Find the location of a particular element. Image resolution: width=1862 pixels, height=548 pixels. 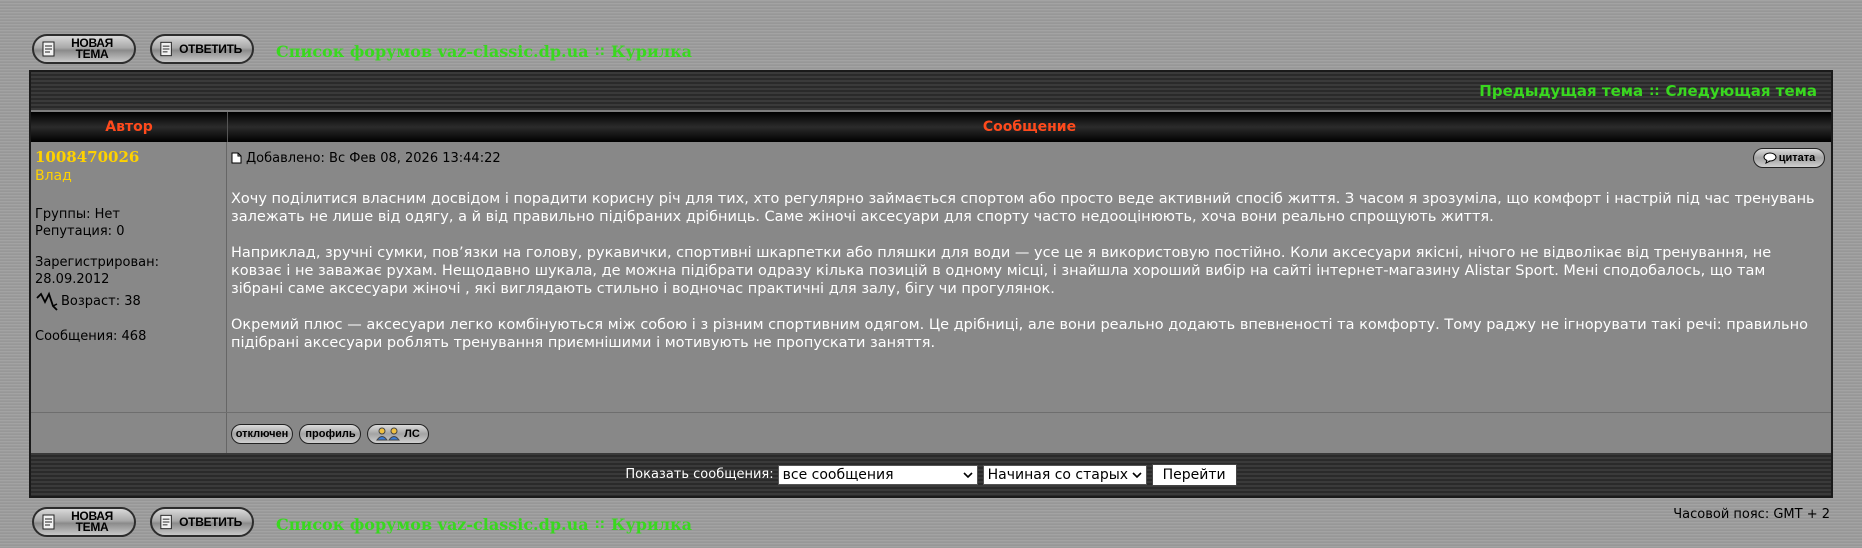

new-topic-button: НОВАЯ ТЕМА is located at coordinates (84, 49).